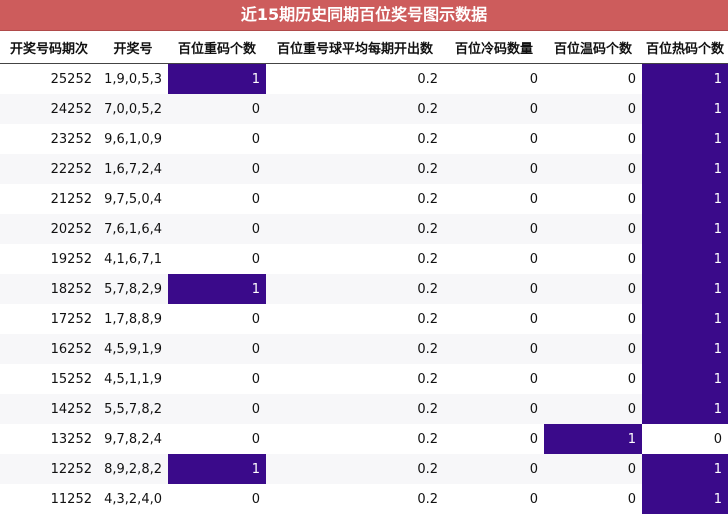 This screenshot has height=514, width=728. What do you see at coordinates (133, 499) in the screenshot?
I see `cell-numbers: 4,3,2,4,0` at bounding box center [133, 499].